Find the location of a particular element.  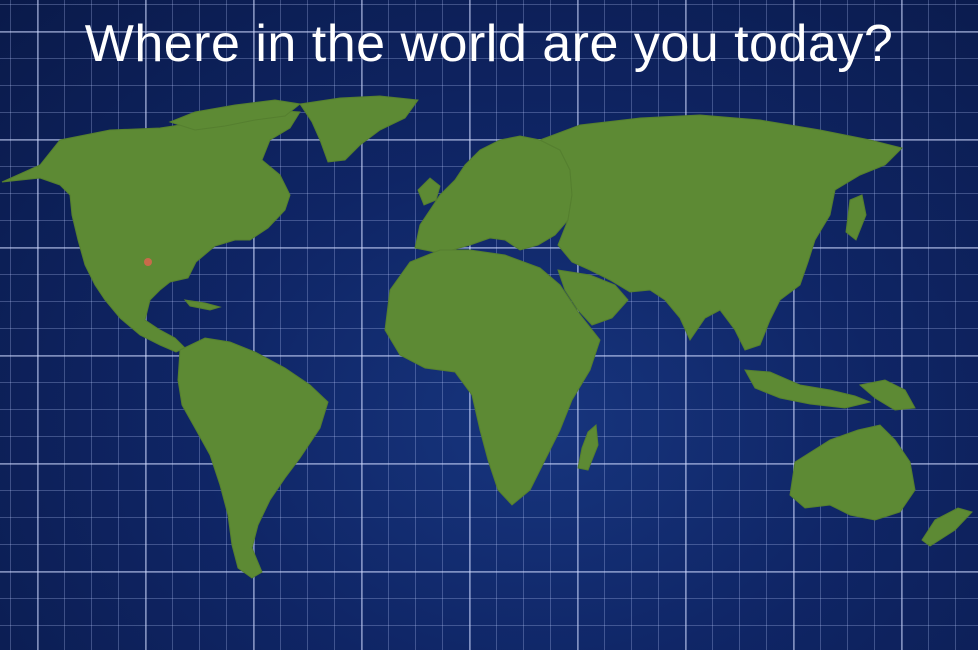

continent-greenland is located at coordinates (359, 129).